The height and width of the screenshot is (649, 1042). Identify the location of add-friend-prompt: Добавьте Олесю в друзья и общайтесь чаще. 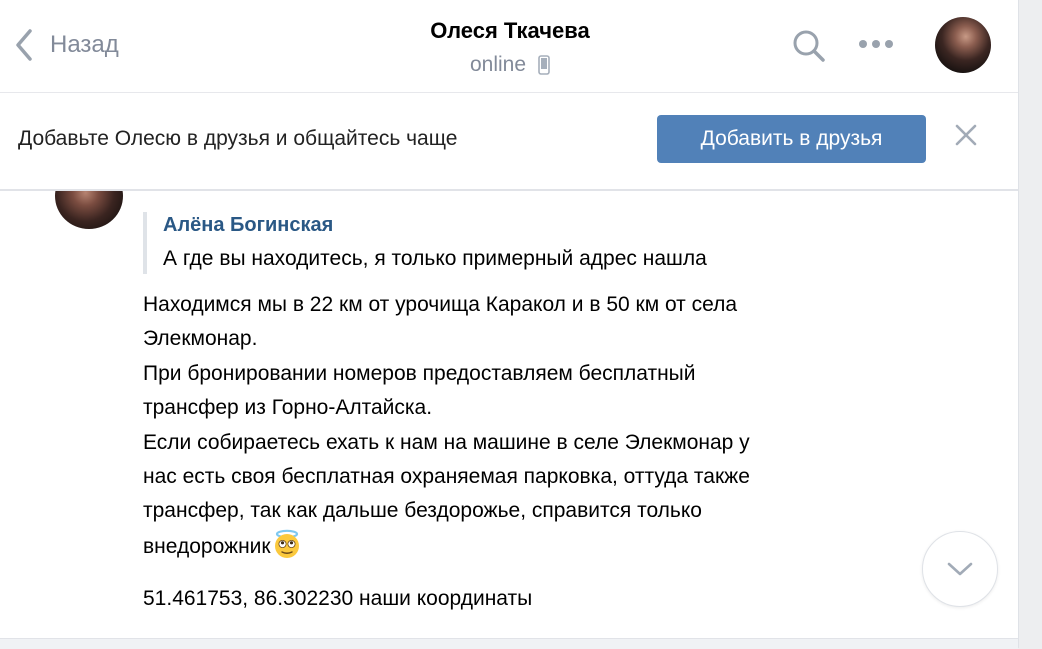
(238, 138).